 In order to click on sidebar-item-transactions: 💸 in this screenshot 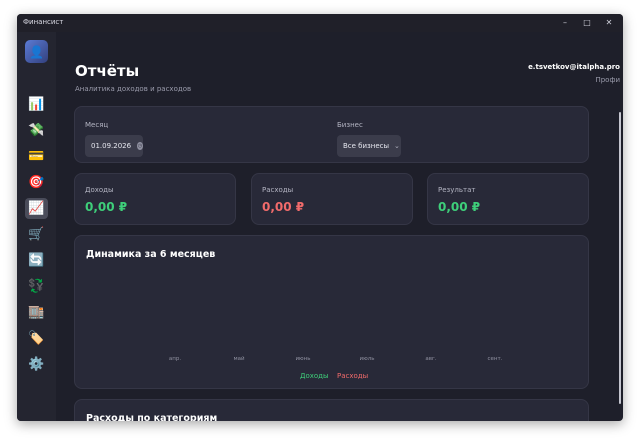, I will do `click(36, 130)`.